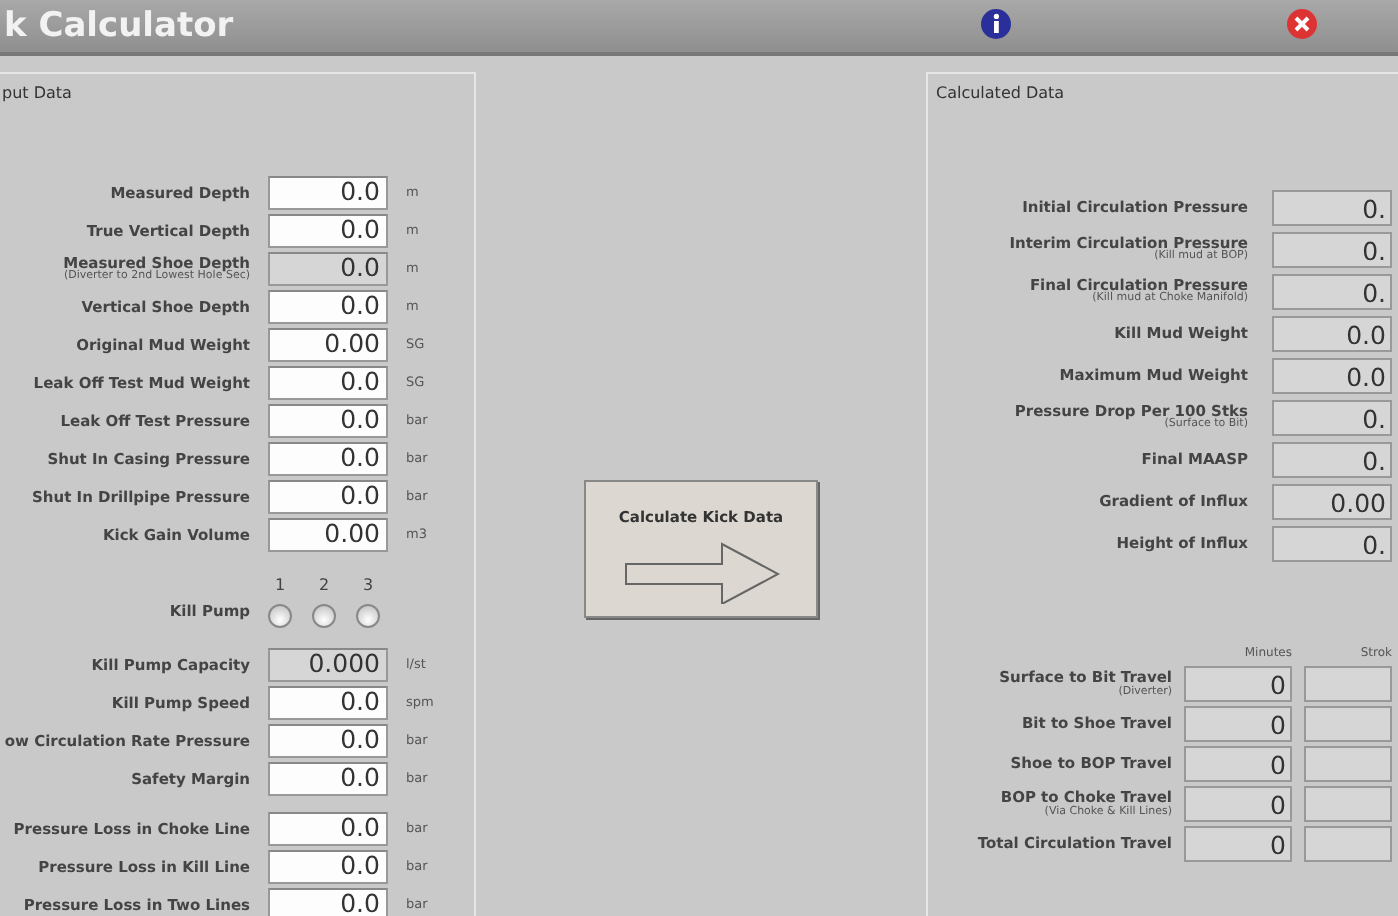  Describe the element at coordinates (996, 24) in the screenshot. I see `info-icon` at that location.